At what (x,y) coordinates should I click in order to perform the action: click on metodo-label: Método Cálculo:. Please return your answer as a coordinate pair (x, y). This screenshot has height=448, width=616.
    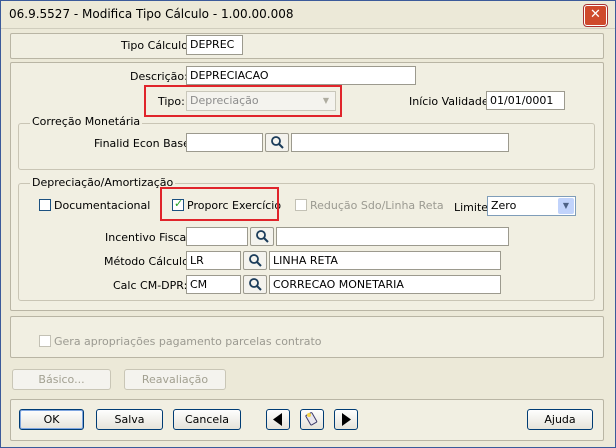
    Looking at the image, I should click on (148, 261).